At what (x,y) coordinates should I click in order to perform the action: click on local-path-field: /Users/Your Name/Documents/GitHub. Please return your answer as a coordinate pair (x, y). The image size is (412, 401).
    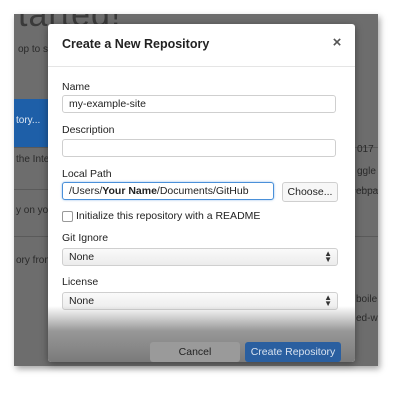
    Looking at the image, I should click on (168, 191).